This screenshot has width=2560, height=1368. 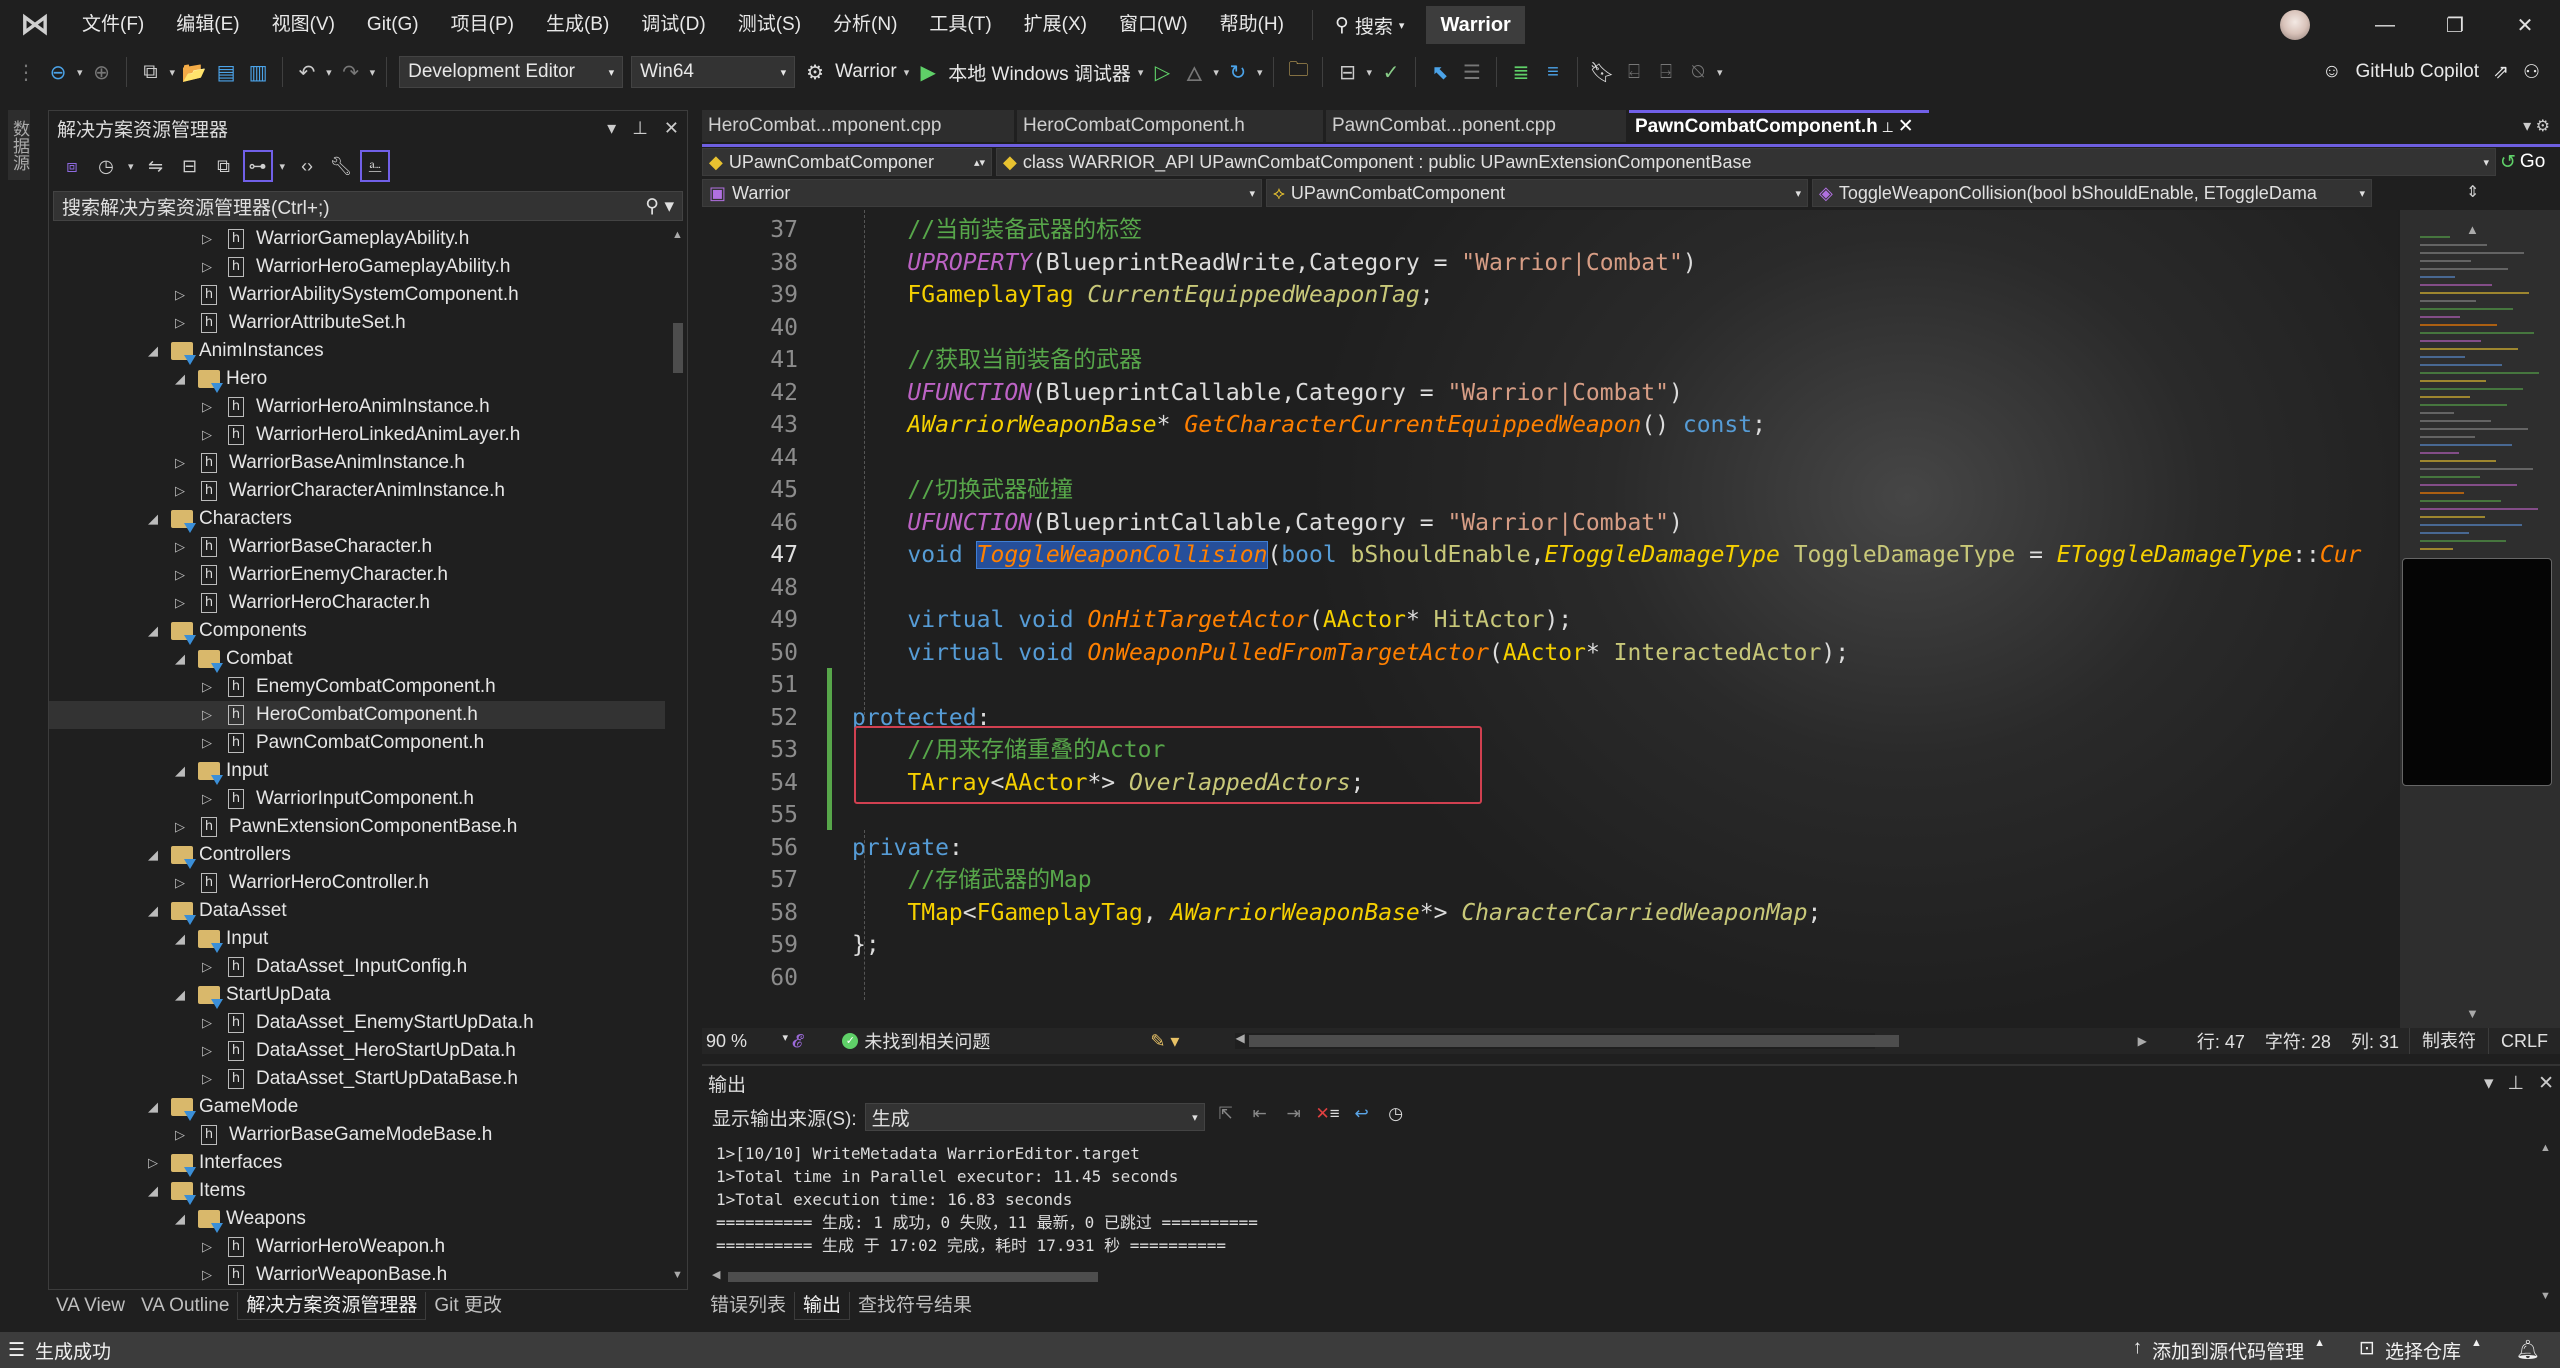 What do you see at coordinates (357, 1051) in the screenshot?
I see `tree-item: ▷ h DataAsset_HeroStartUpData.h` at bounding box center [357, 1051].